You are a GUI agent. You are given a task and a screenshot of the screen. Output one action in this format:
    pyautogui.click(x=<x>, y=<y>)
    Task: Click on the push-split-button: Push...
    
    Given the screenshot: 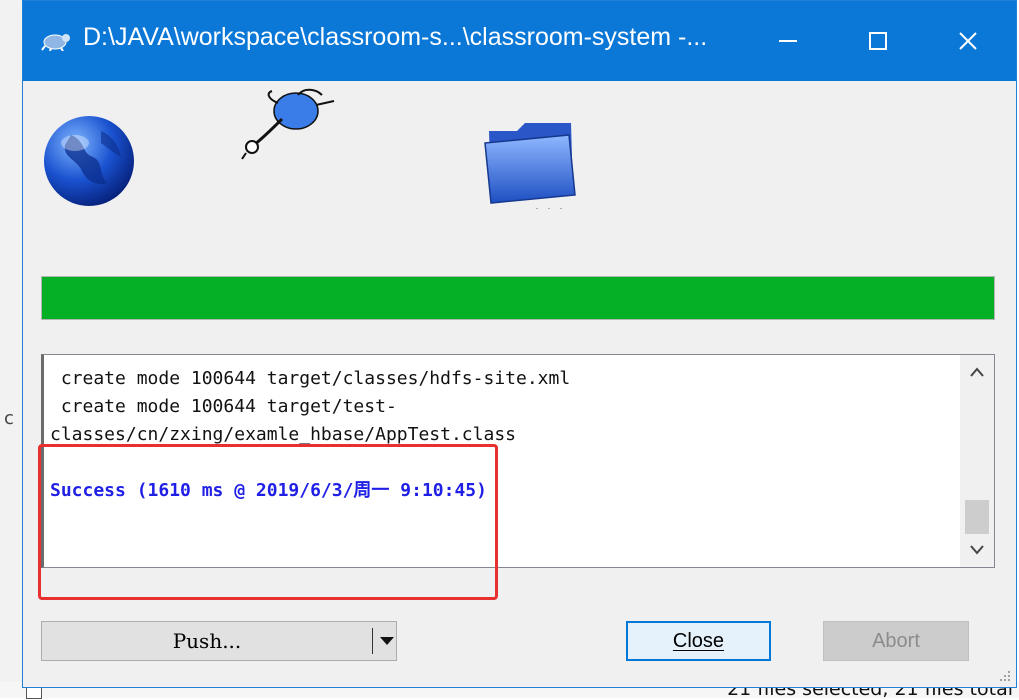 What is the action you would take?
    pyautogui.click(x=219, y=641)
    